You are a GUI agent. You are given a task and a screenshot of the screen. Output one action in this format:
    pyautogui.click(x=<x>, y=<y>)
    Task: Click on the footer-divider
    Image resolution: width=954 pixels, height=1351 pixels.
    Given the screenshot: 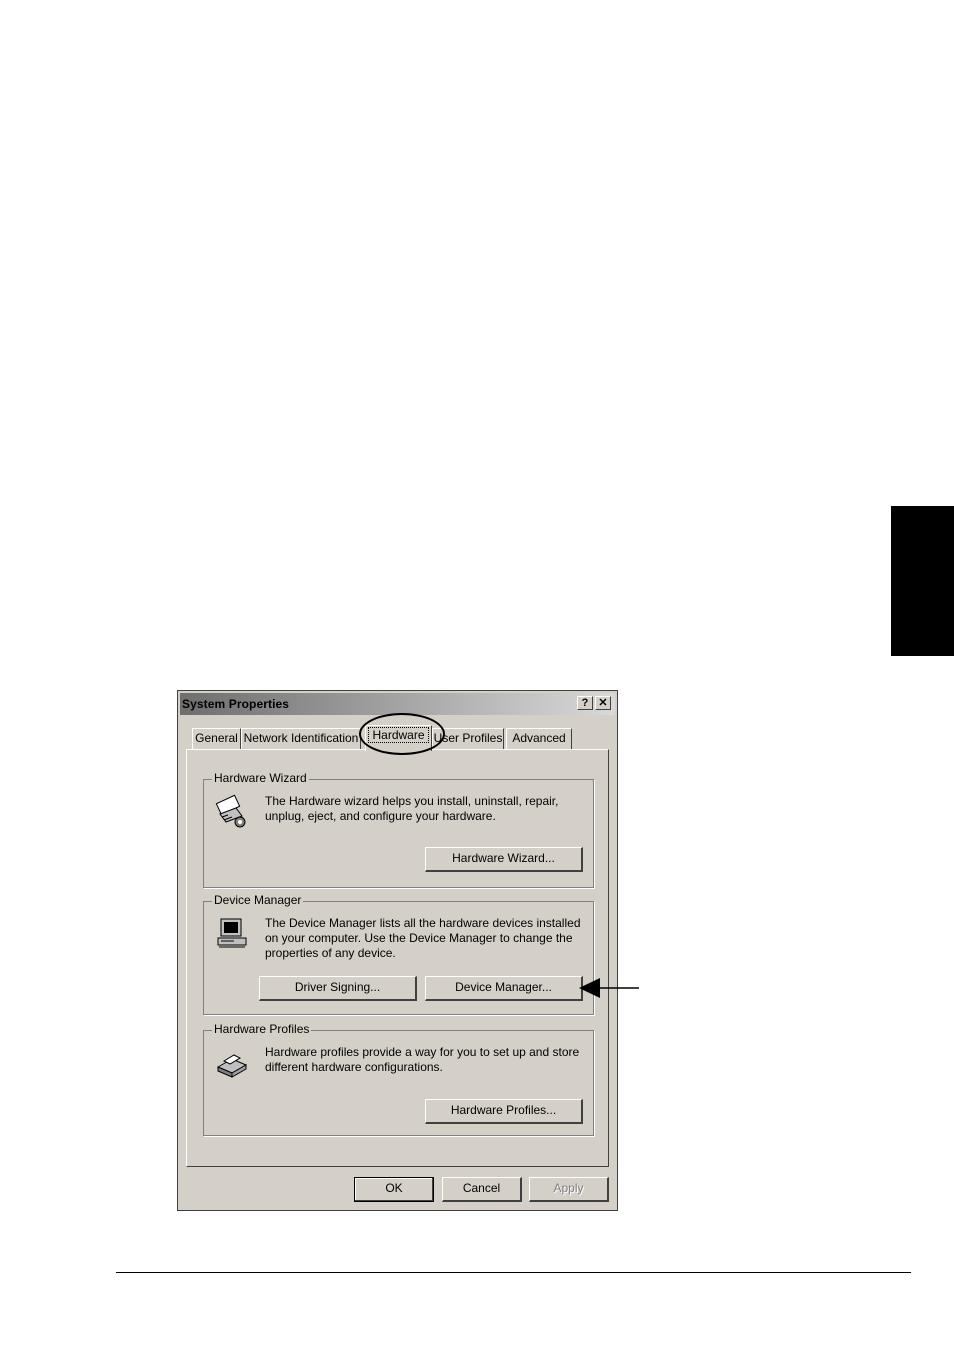 What is the action you would take?
    pyautogui.click(x=513, y=1272)
    